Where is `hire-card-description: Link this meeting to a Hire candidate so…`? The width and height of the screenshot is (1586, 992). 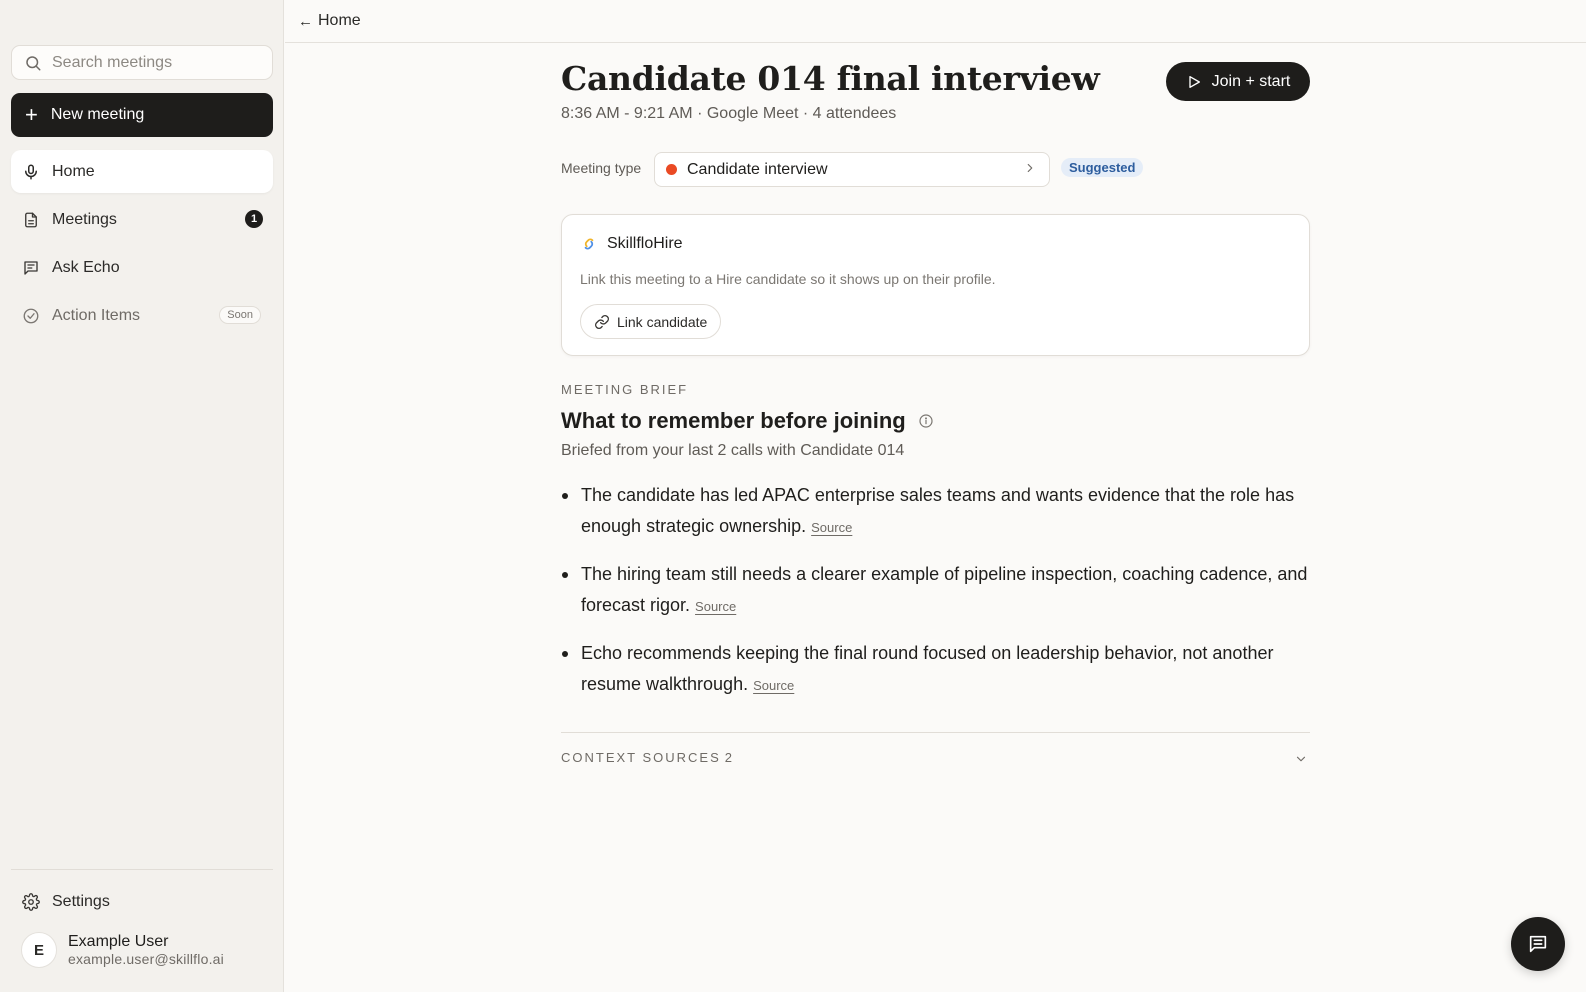
hire-card-description: Link this meeting to a Hire candidate so… is located at coordinates (788, 279).